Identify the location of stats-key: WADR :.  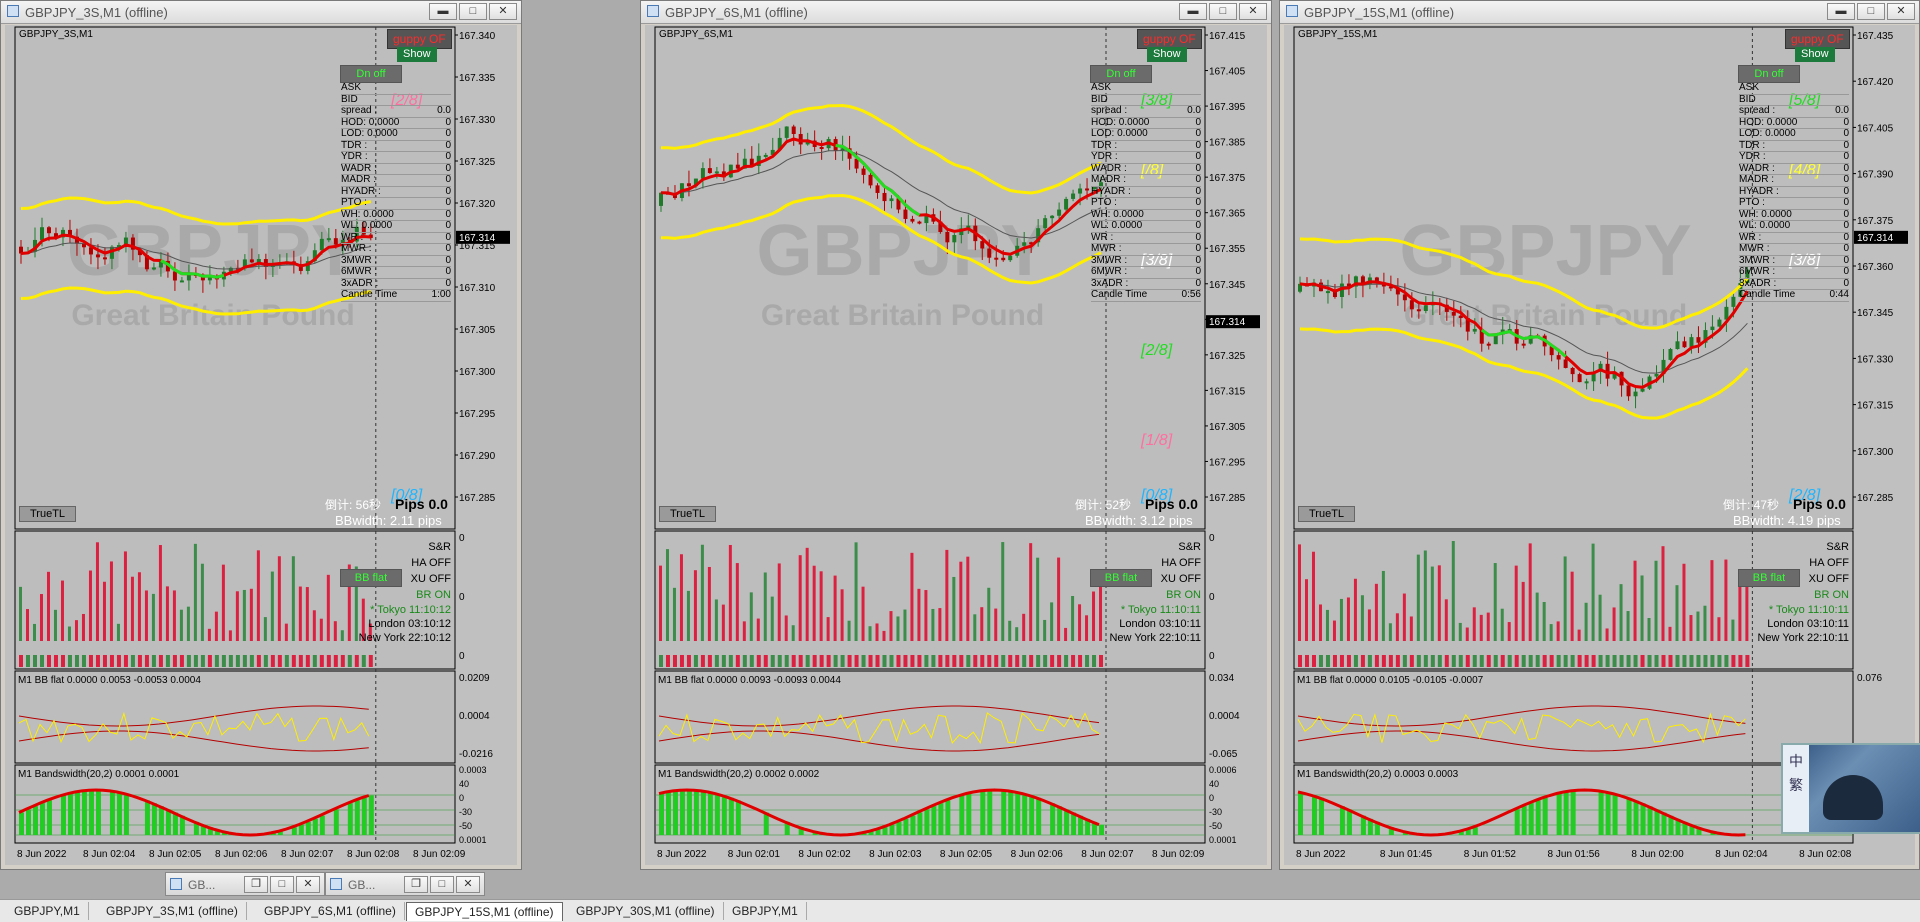
(1757, 168).